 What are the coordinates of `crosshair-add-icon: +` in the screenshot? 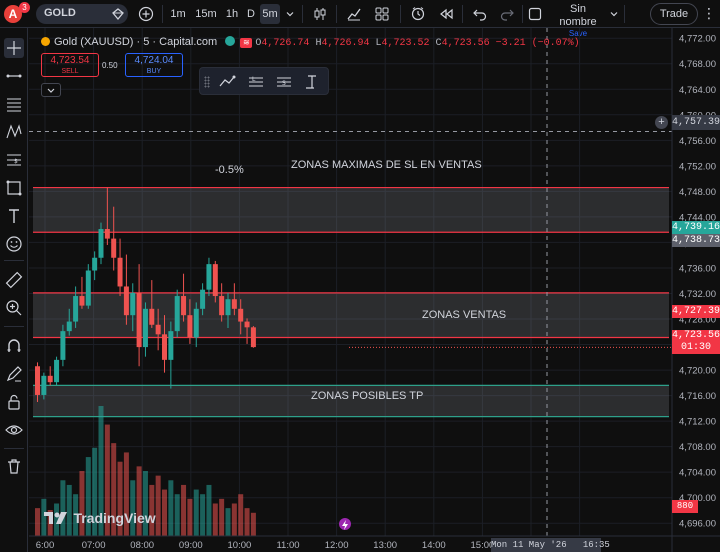 It's located at (661, 122).